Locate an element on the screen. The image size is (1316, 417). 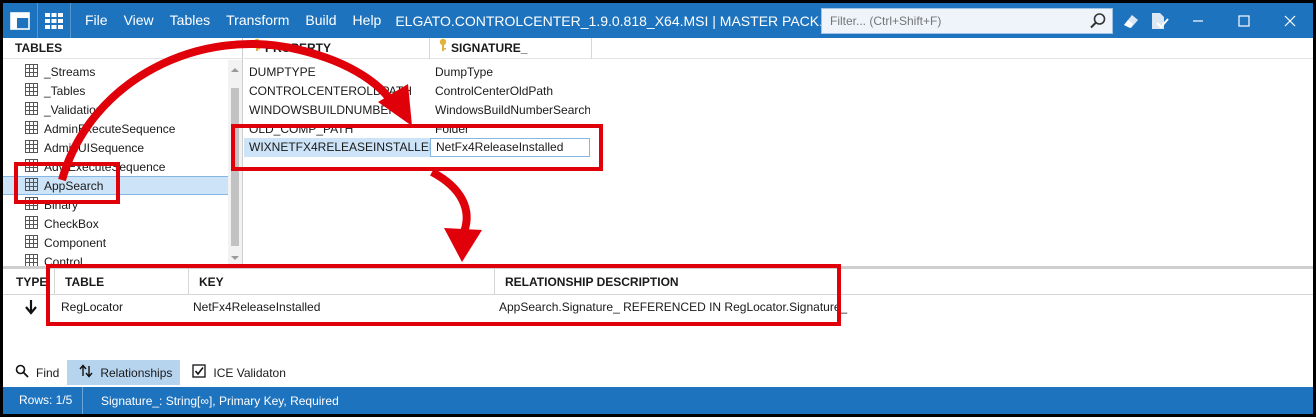
cell-property: WINDOWSBUILDNUMBER is located at coordinates (337, 110).